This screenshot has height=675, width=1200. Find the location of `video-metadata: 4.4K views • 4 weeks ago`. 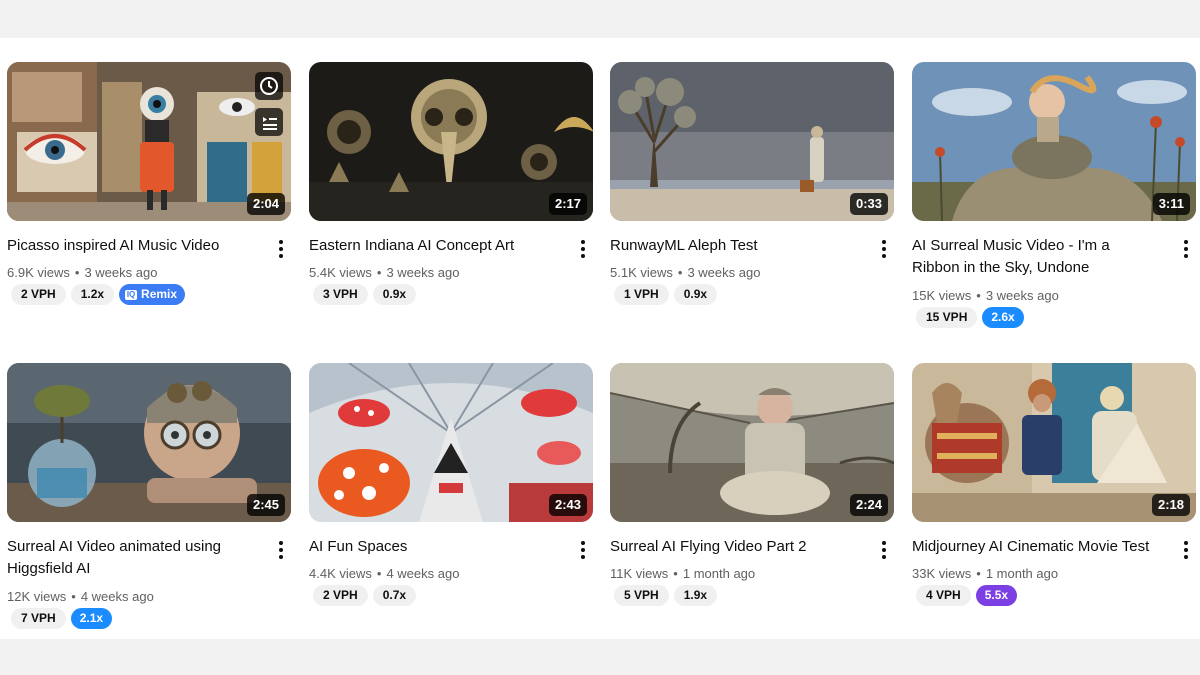

video-metadata: 4.4K views • 4 weeks ago is located at coordinates (384, 573).